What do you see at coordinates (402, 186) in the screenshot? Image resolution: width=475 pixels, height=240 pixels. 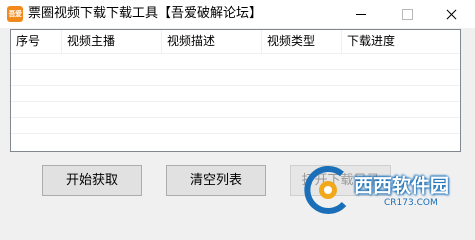 I see `watermark-brand: 西西软件园` at bounding box center [402, 186].